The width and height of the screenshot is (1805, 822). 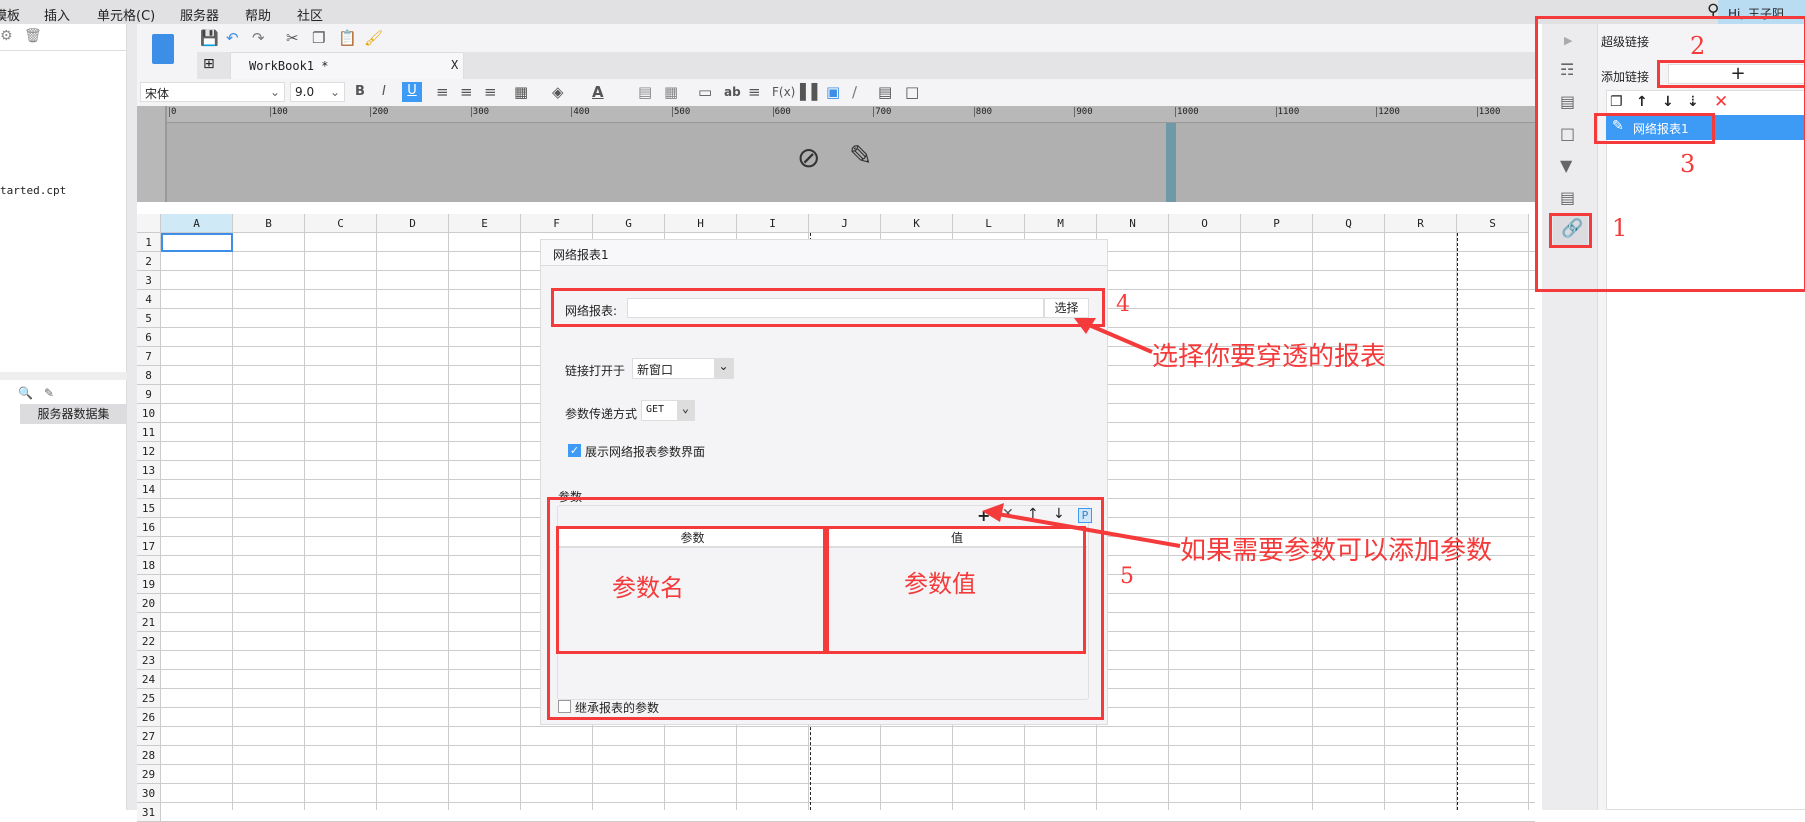 What do you see at coordinates (993, 512) in the screenshot?
I see `arrow-head-param` at bounding box center [993, 512].